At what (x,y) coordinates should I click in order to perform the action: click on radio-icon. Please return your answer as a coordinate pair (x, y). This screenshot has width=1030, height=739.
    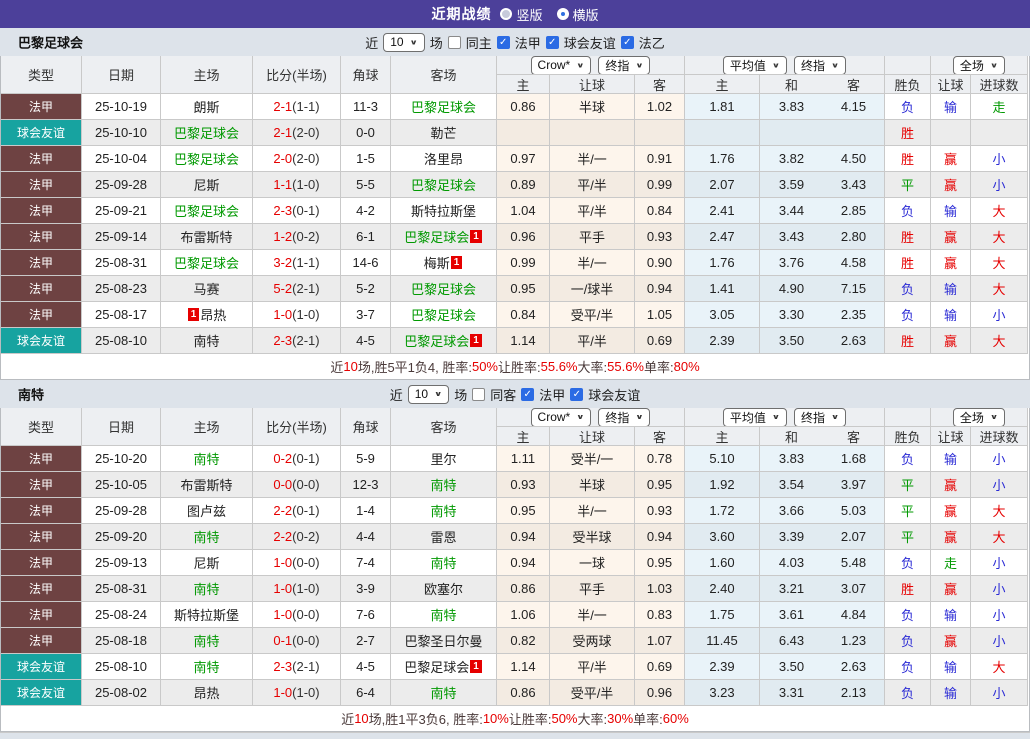
    Looking at the image, I should click on (506, 14).